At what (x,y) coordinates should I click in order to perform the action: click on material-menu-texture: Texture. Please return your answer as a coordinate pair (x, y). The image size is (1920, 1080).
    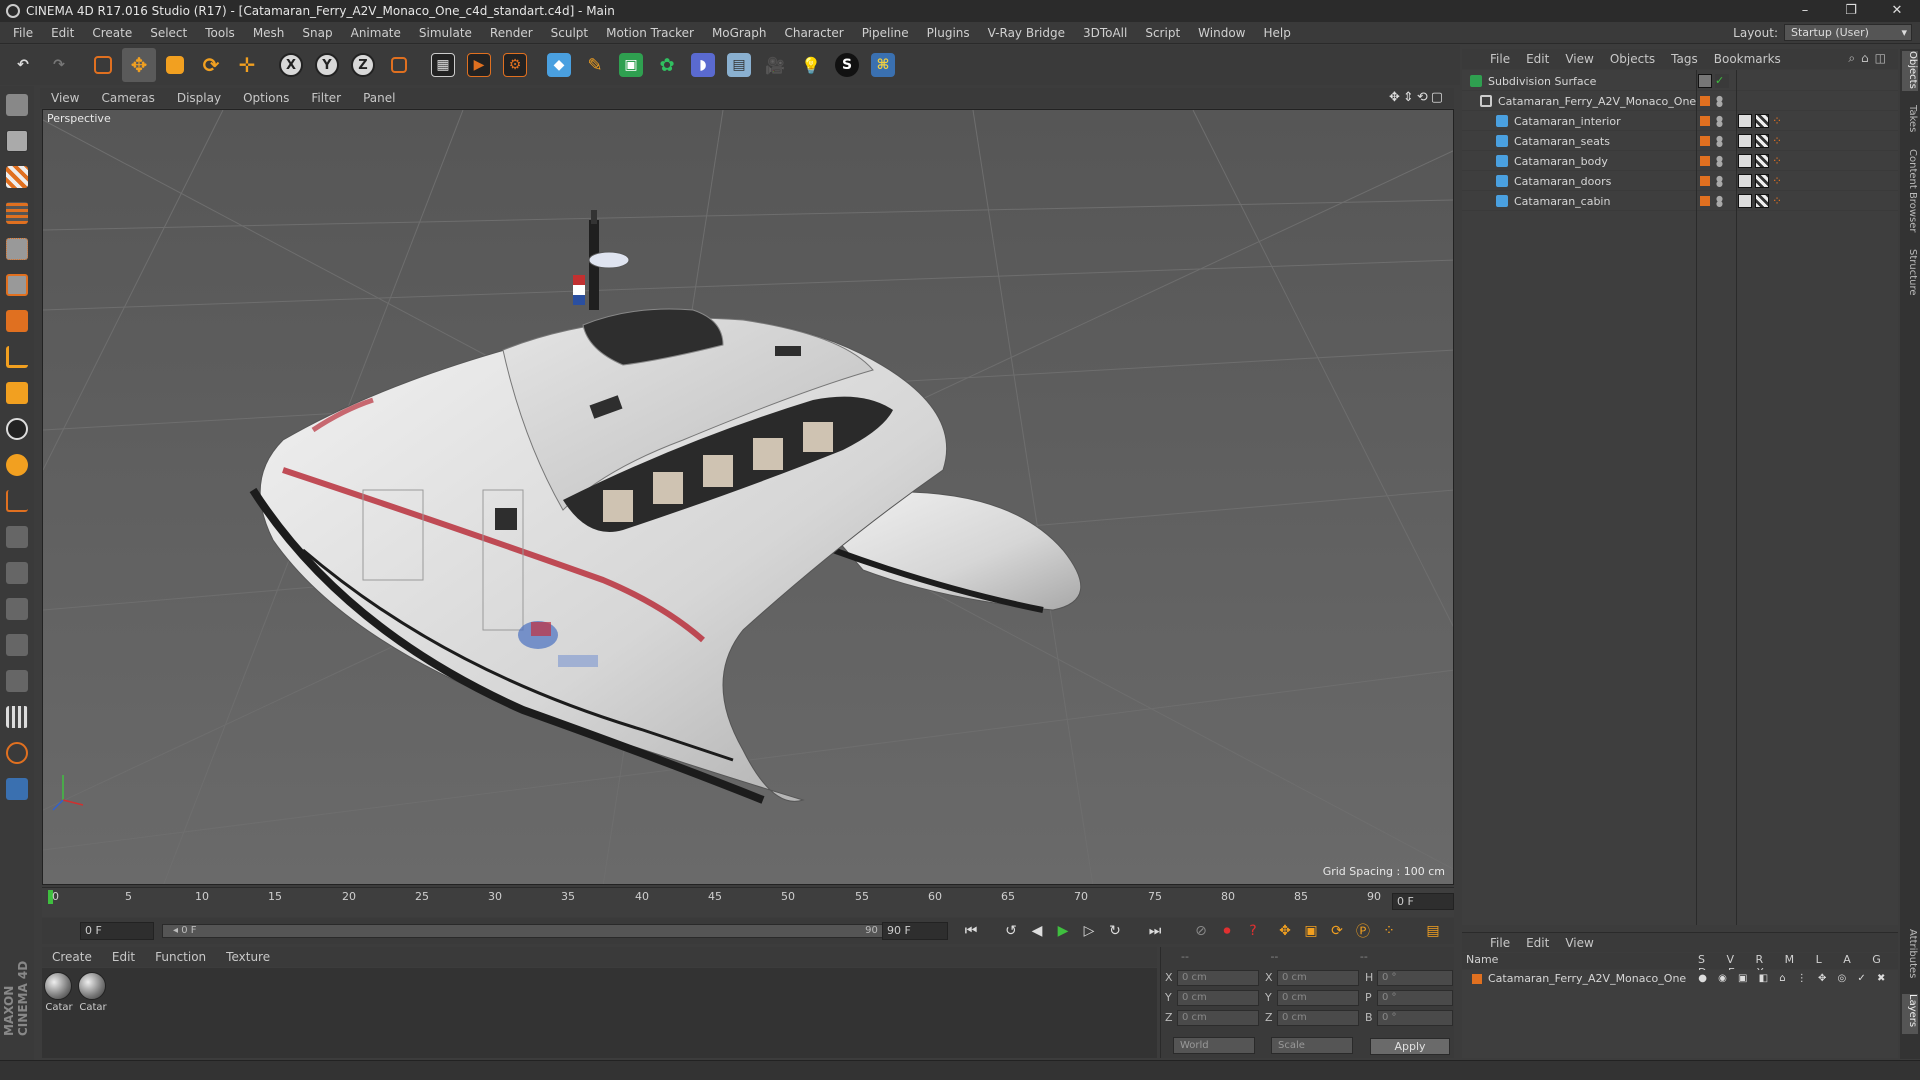
    Looking at the image, I should click on (248, 957).